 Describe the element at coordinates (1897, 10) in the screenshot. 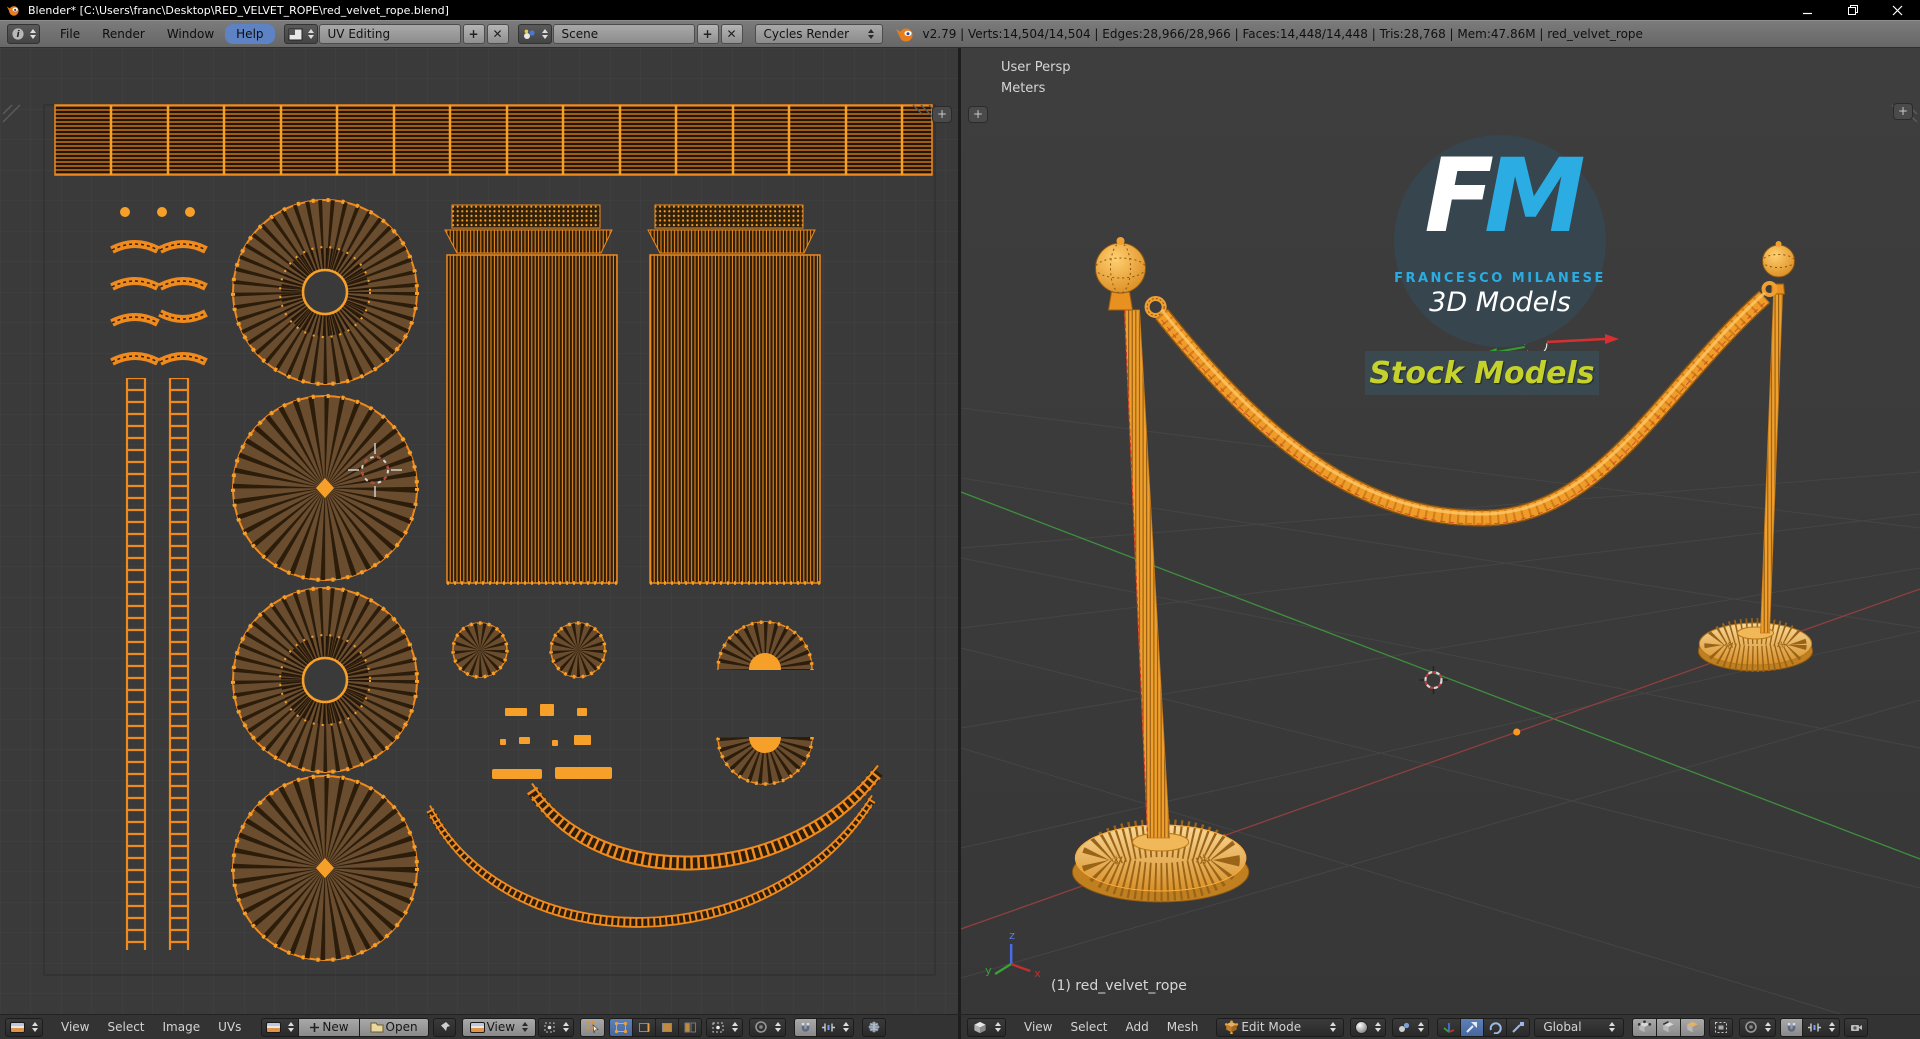

I see `close-button` at that location.